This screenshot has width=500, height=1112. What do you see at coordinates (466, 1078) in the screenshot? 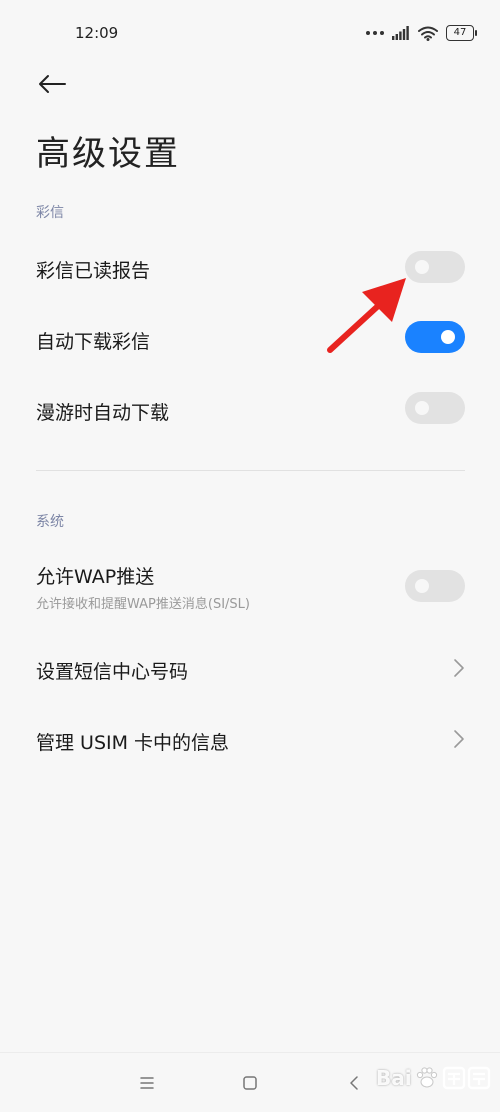
I see `watermark-logo-mark` at bounding box center [466, 1078].